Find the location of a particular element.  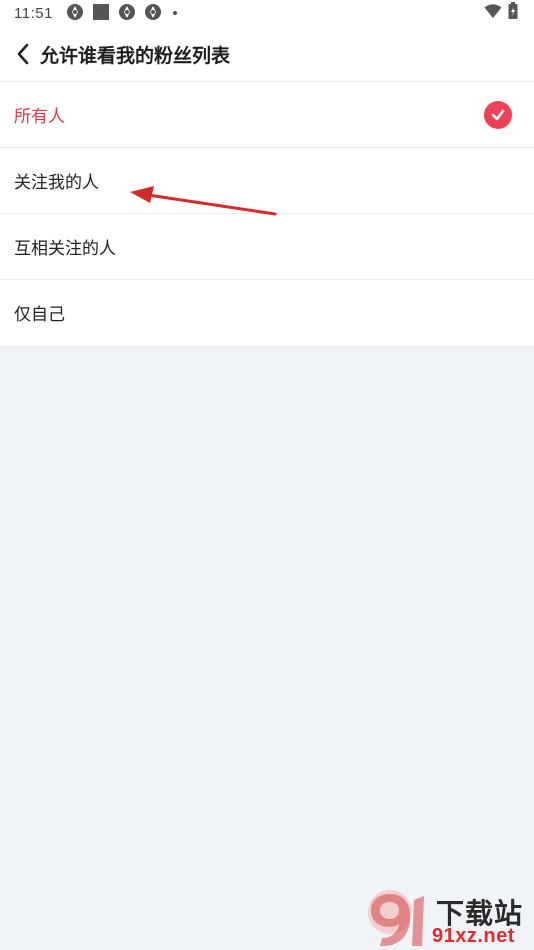

option-label: 关注我的人 is located at coordinates (56, 183).